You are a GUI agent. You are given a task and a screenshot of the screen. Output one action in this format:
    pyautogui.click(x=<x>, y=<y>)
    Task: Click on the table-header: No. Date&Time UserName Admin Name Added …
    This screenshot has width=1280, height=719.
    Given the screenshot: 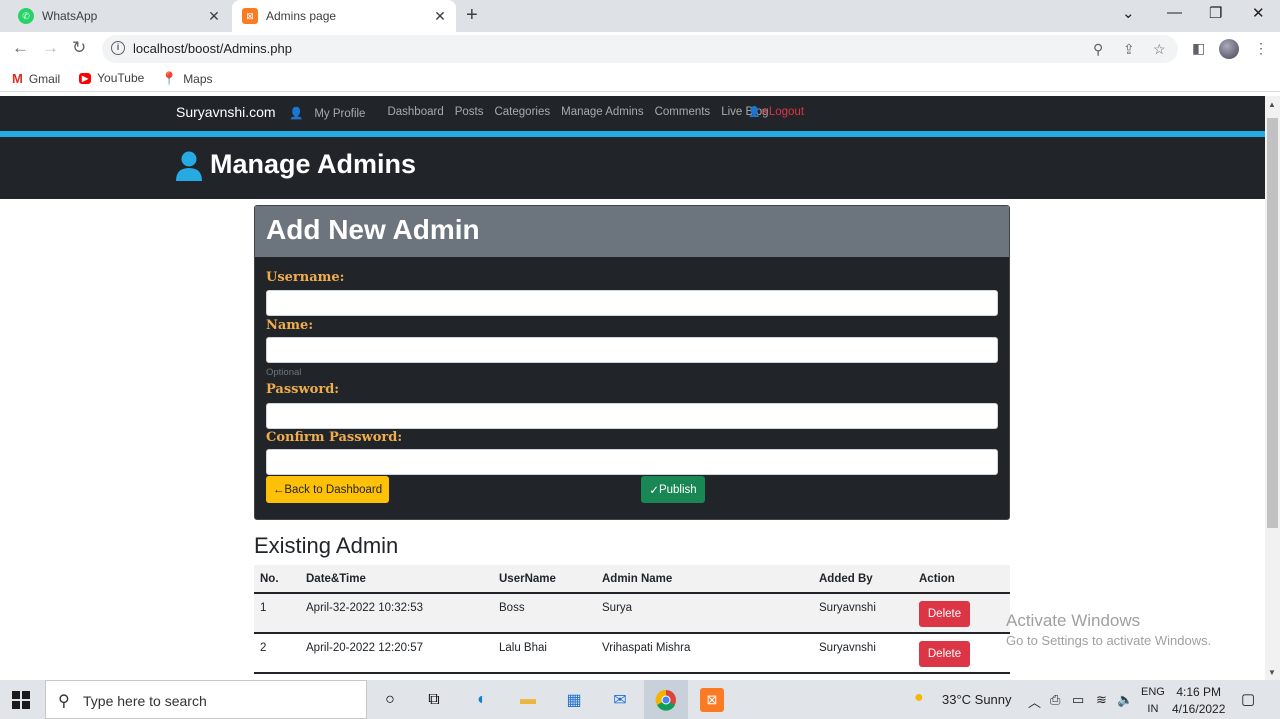 What is the action you would take?
    pyautogui.click(x=632, y=579)
    